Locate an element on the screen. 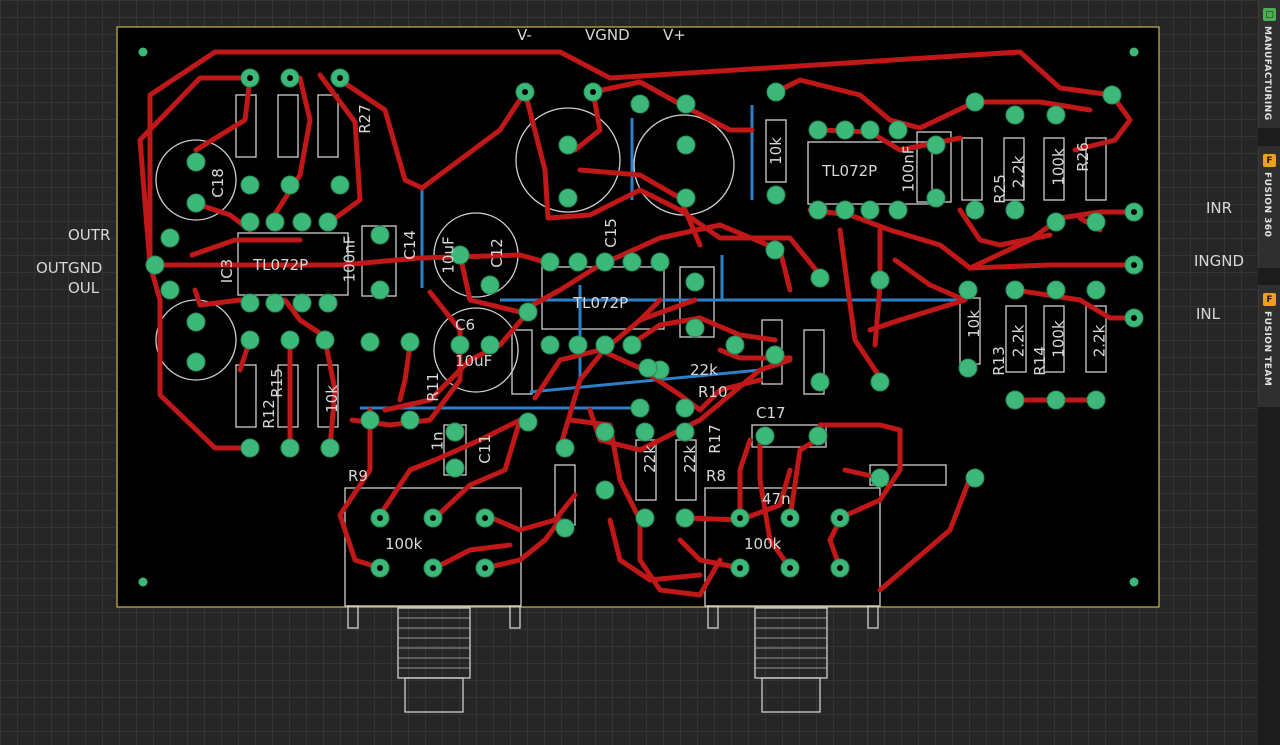  label-ic3: IC3 is located at coordinates (227, 271).